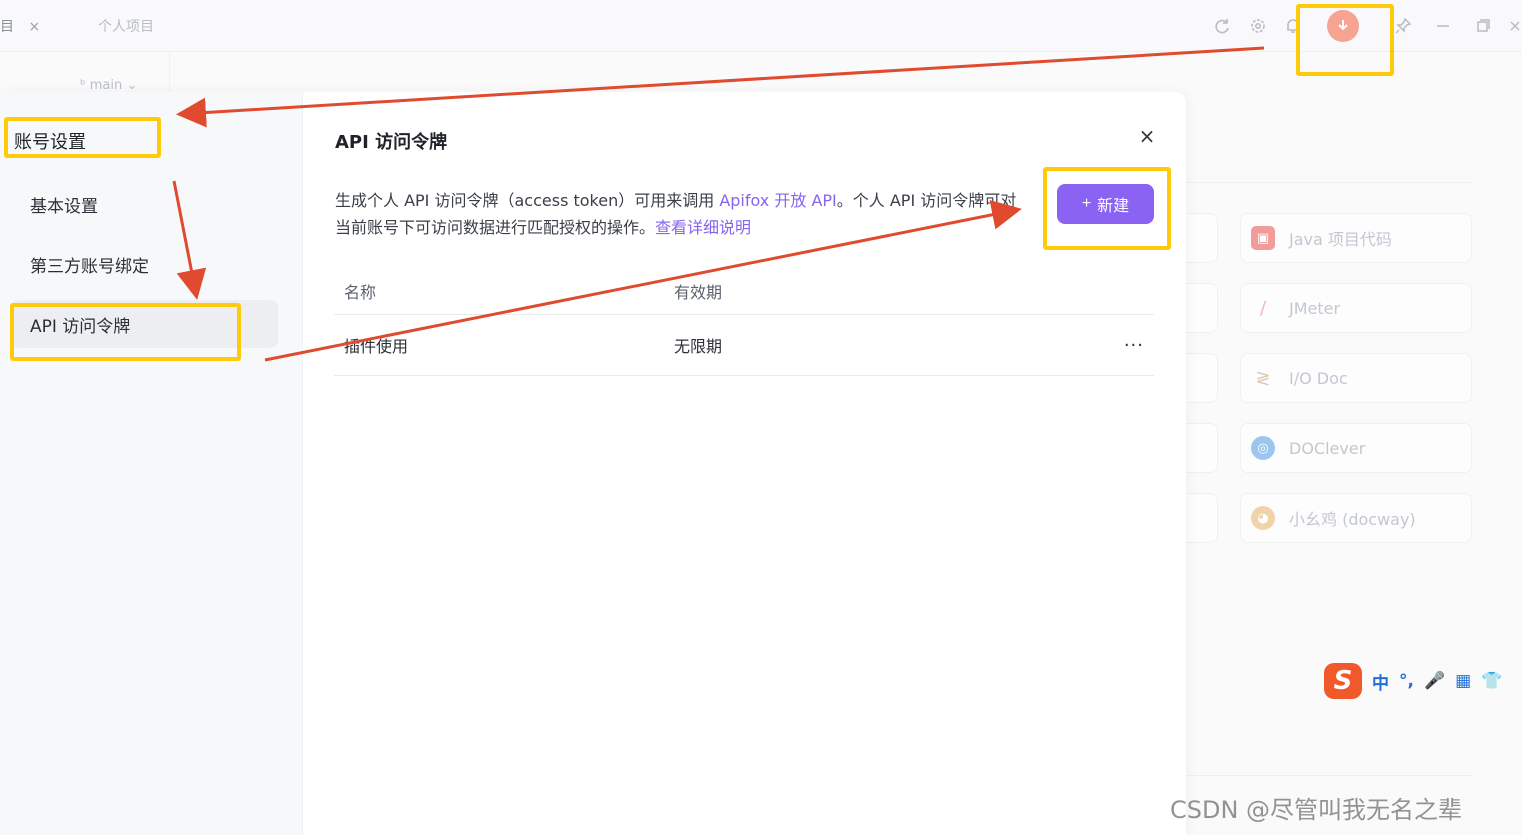  I want to click on arrow-api-token-to-new, so click(643, 280).